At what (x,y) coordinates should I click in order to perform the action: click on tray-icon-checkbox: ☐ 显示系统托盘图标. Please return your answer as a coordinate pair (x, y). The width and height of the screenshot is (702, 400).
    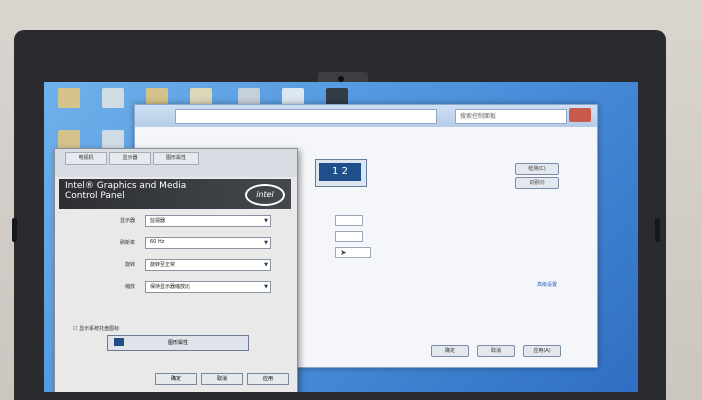
    Looking at the image, I should click on (96, 328).